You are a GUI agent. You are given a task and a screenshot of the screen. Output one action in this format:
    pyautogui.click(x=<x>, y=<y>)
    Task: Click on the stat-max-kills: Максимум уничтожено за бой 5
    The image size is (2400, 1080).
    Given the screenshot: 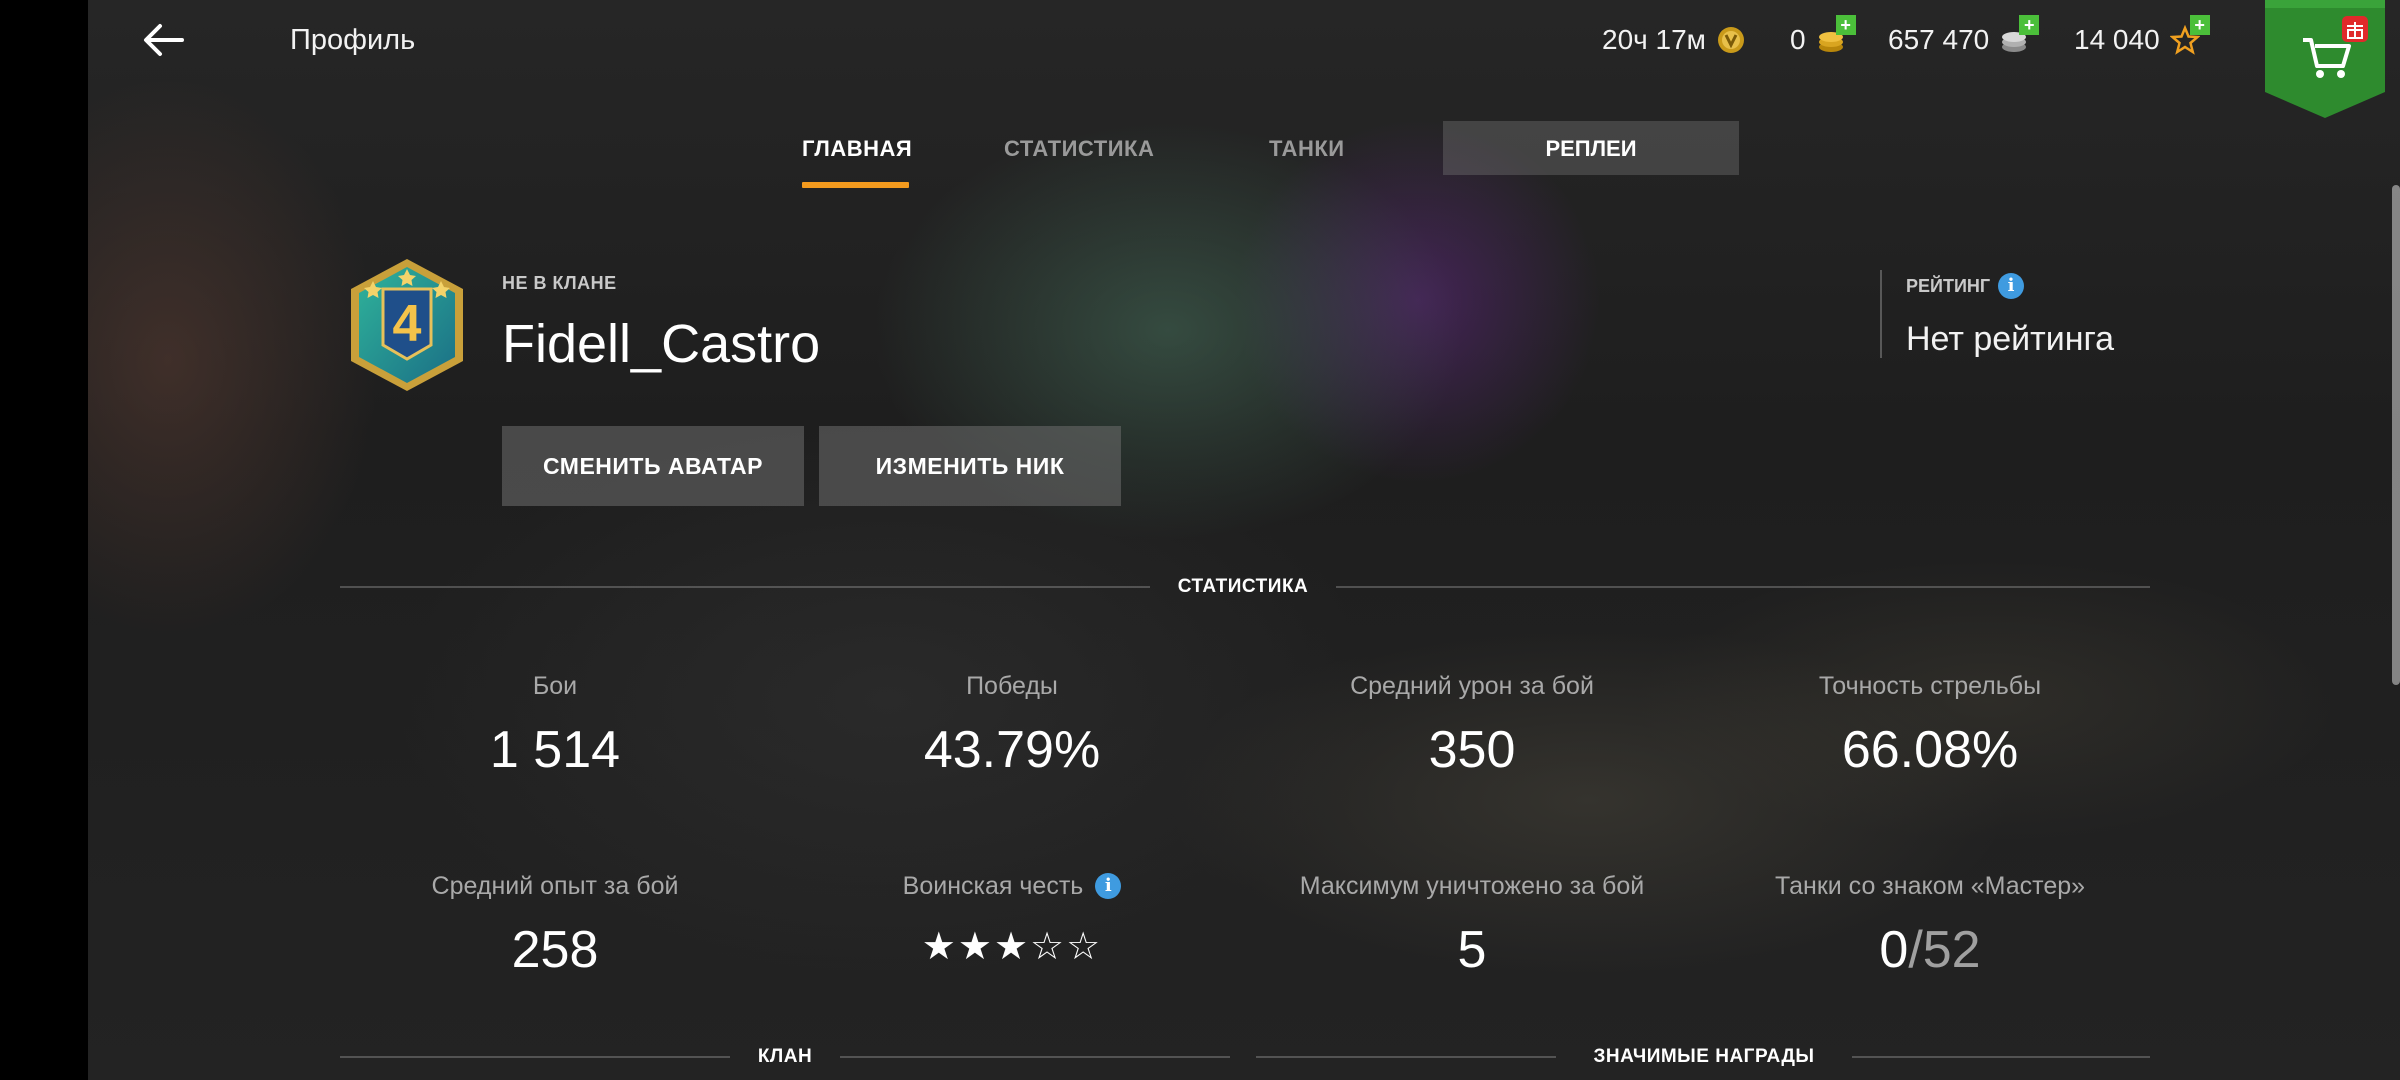 What is the action you would take?
    pyautogui.click(x=1472, y=925)
    